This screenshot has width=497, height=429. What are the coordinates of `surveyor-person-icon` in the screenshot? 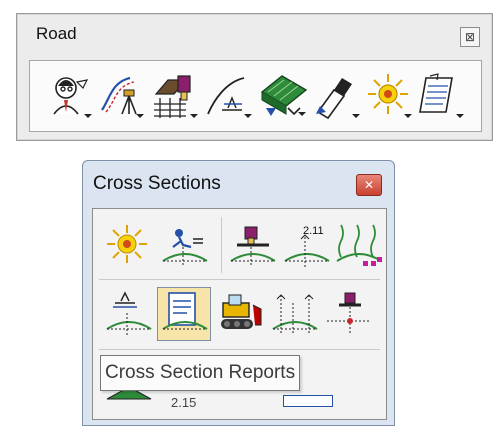 It's located at (70, 96).